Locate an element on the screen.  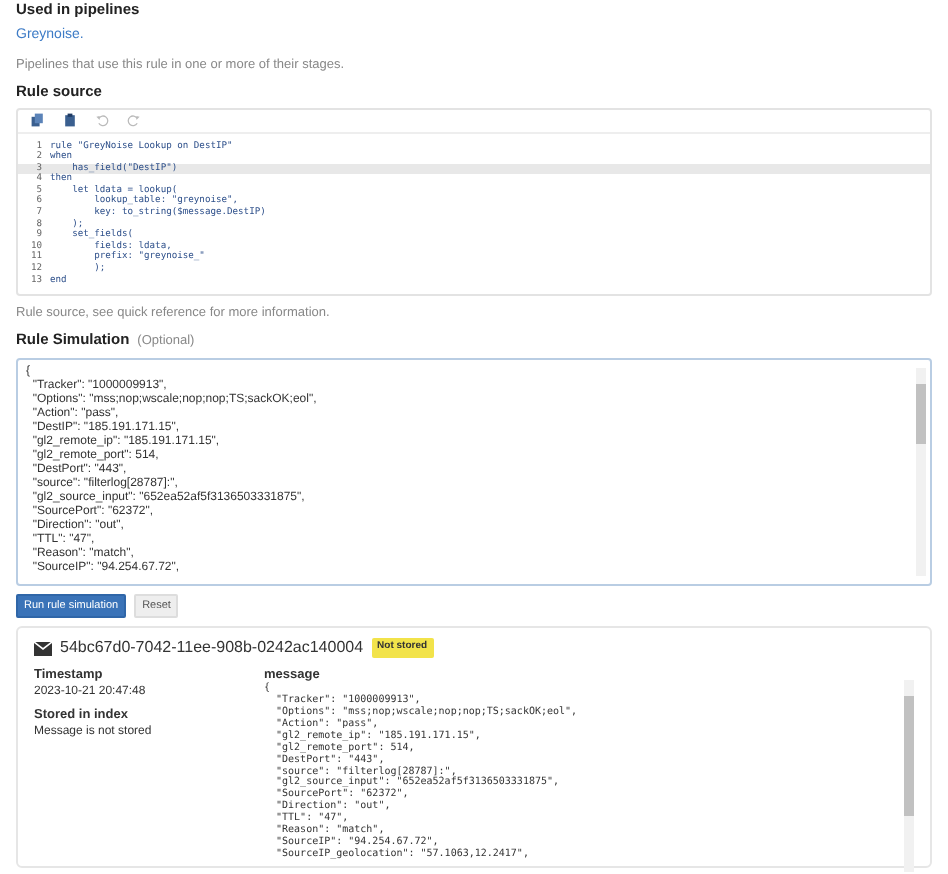
clipboard-icon is located at coordinates (70, 120).